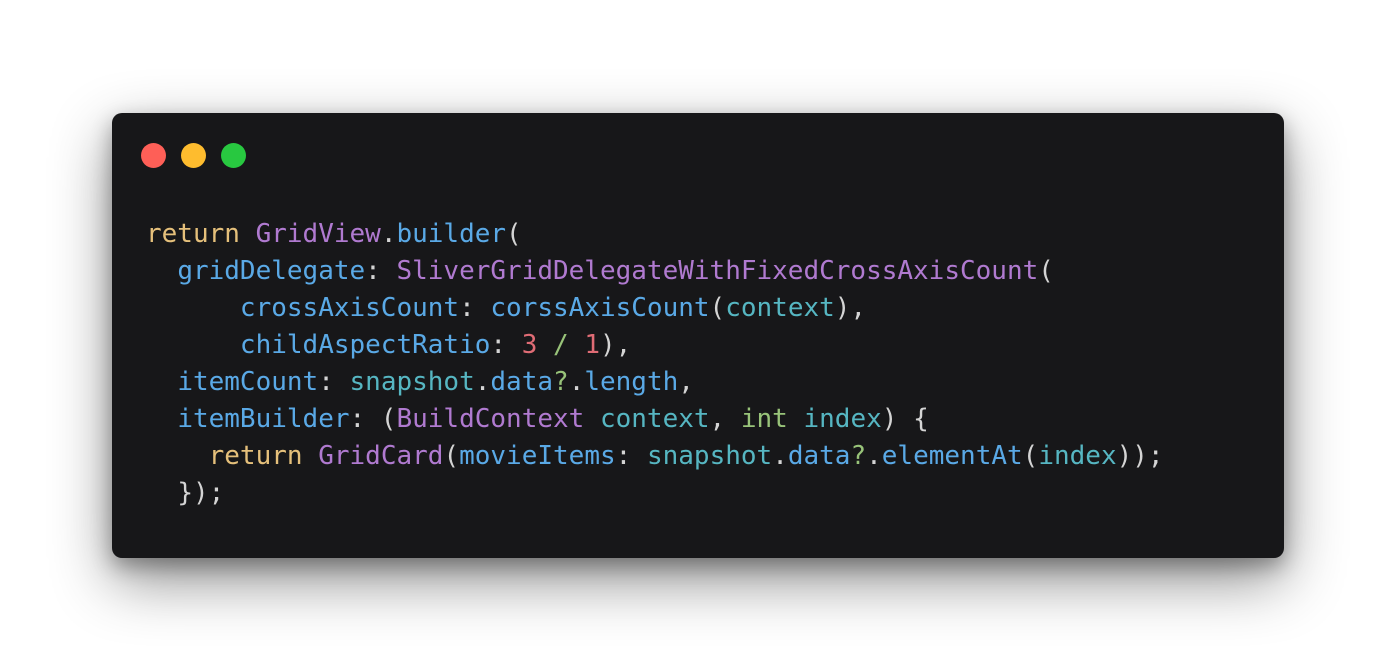 The height and width of the screenshot is (670, 1396). Describe the element at coordinates (905, 419) in the screenshot. I see `code-token: ) {` at that location.